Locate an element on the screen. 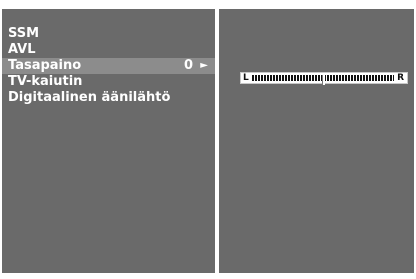 This screenshot has width=416, height=279. menu-item-tasapaino: Tasapaino 0 ► is located at coordinates (108, 66).